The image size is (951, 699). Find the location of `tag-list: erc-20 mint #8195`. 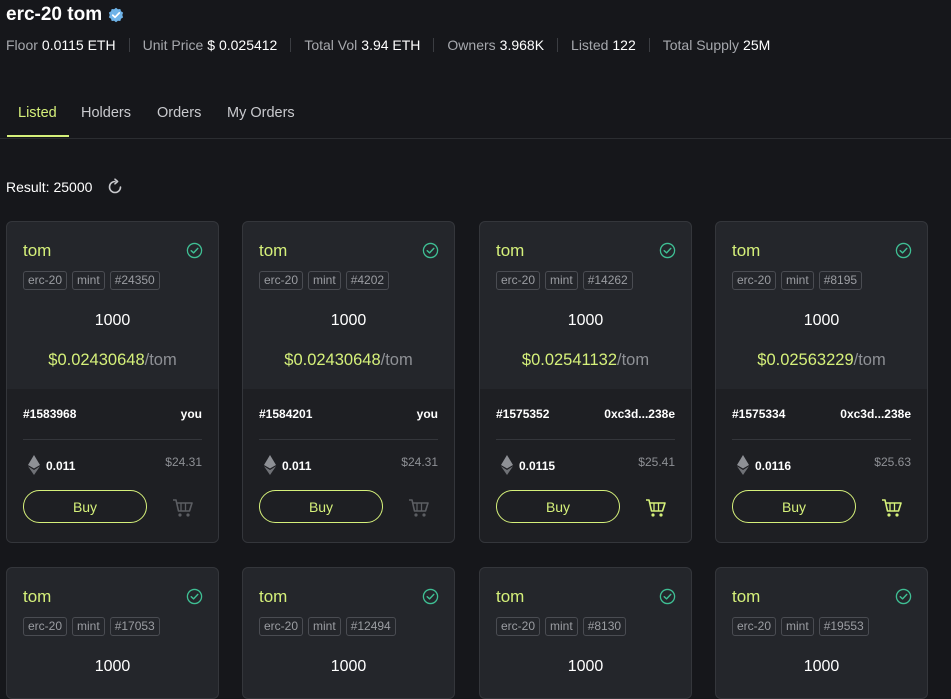

tag-list: erc-20 mint #8195 is located at coordinates (797, 280).